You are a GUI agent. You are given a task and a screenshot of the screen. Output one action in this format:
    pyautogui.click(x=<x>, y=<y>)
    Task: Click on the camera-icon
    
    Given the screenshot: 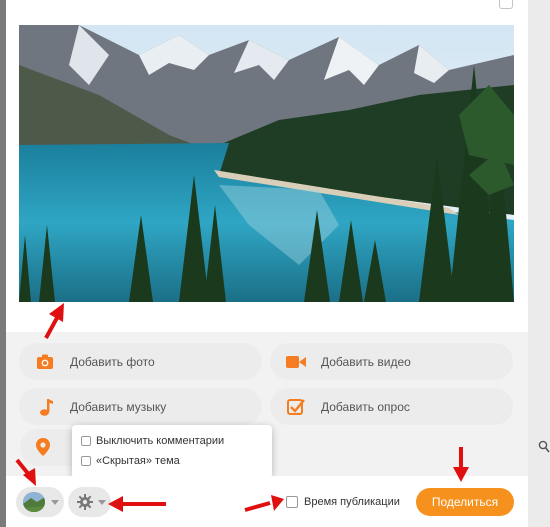 What is the action you would take?
    pyautogui.click(x=45, y=362)
    